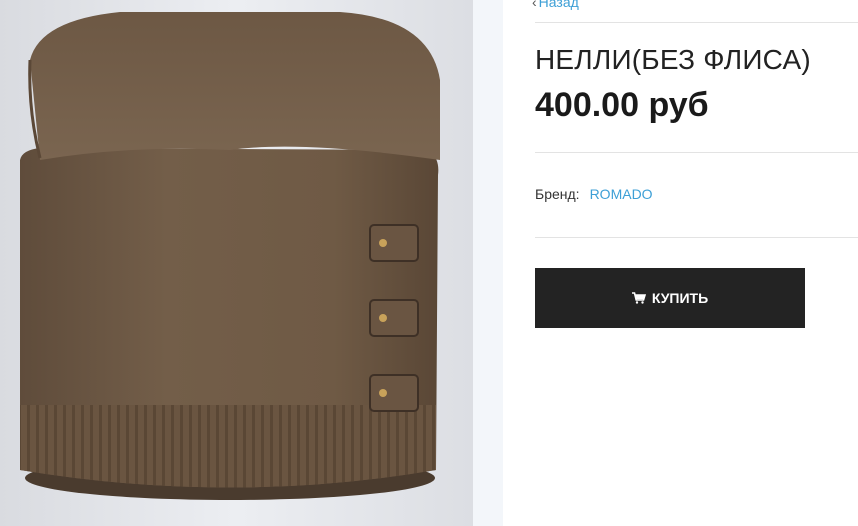 This screenshot has width=858, height=526. Describe the element at coordinates (673, 59) in the screenshot. I see `product-title: НЕЛЛИ(БЕЗ ФЛИСА)` at that location.